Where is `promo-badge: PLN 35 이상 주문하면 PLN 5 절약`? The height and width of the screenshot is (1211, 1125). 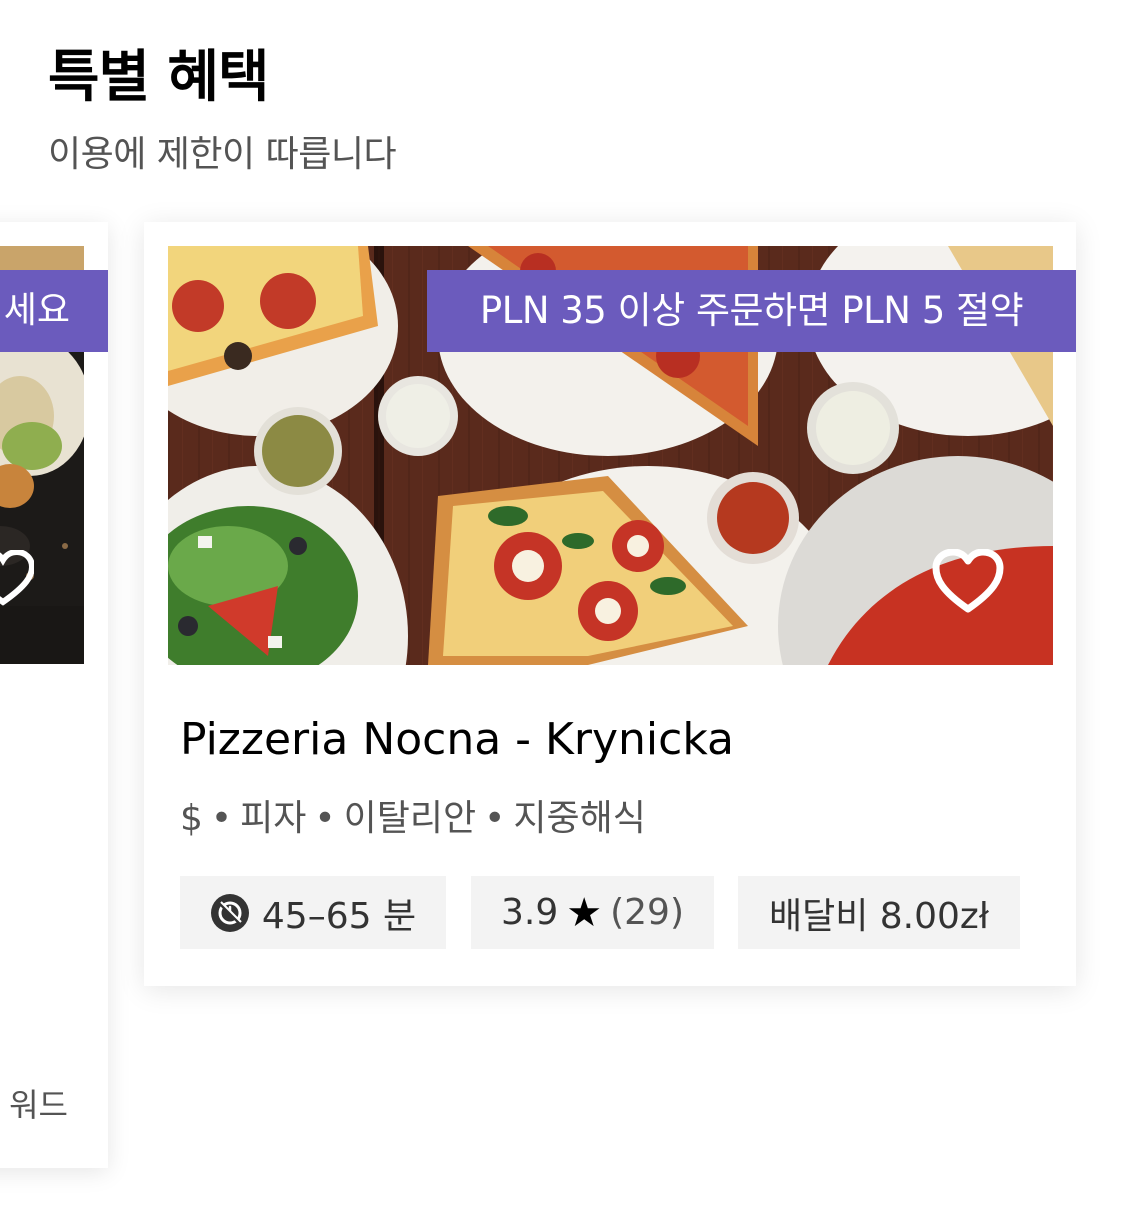
promo-badge: PLN 35 이상 주문하면 PLN 5 절약 is located at coordinates (751, 311).